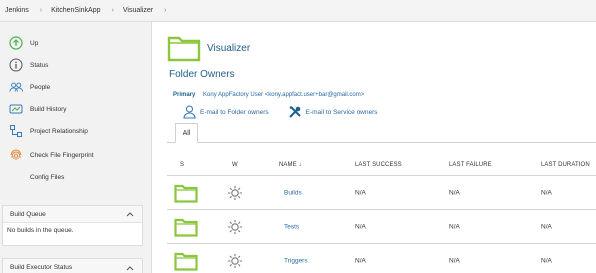 The width and height of the screenshot is (596, 273). Describe the element at coordinates (76, 43) in the screenshot. I see `sidebar-item-up: Up` at that location.